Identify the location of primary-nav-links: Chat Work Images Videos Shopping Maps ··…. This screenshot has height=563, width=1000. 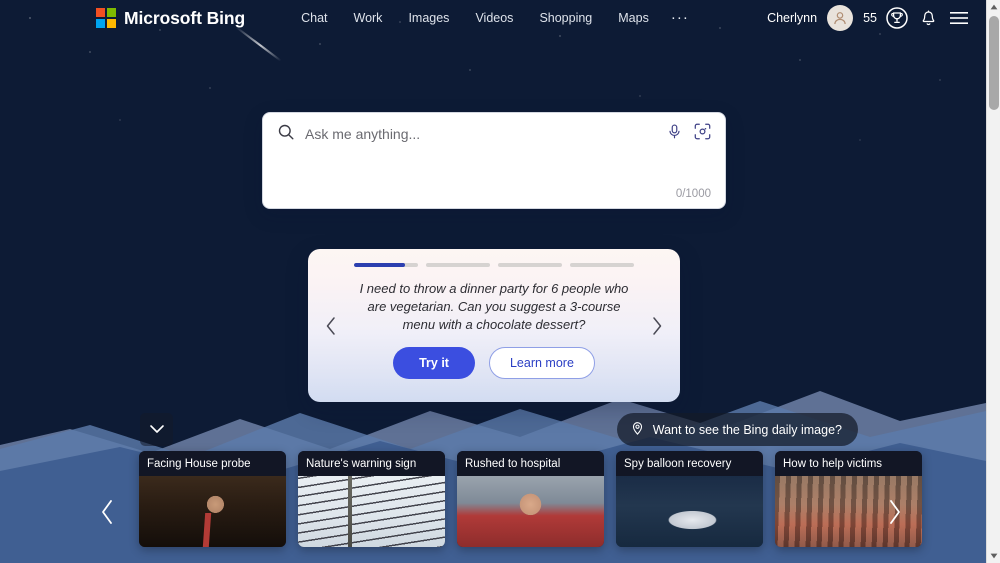
(495, 17).